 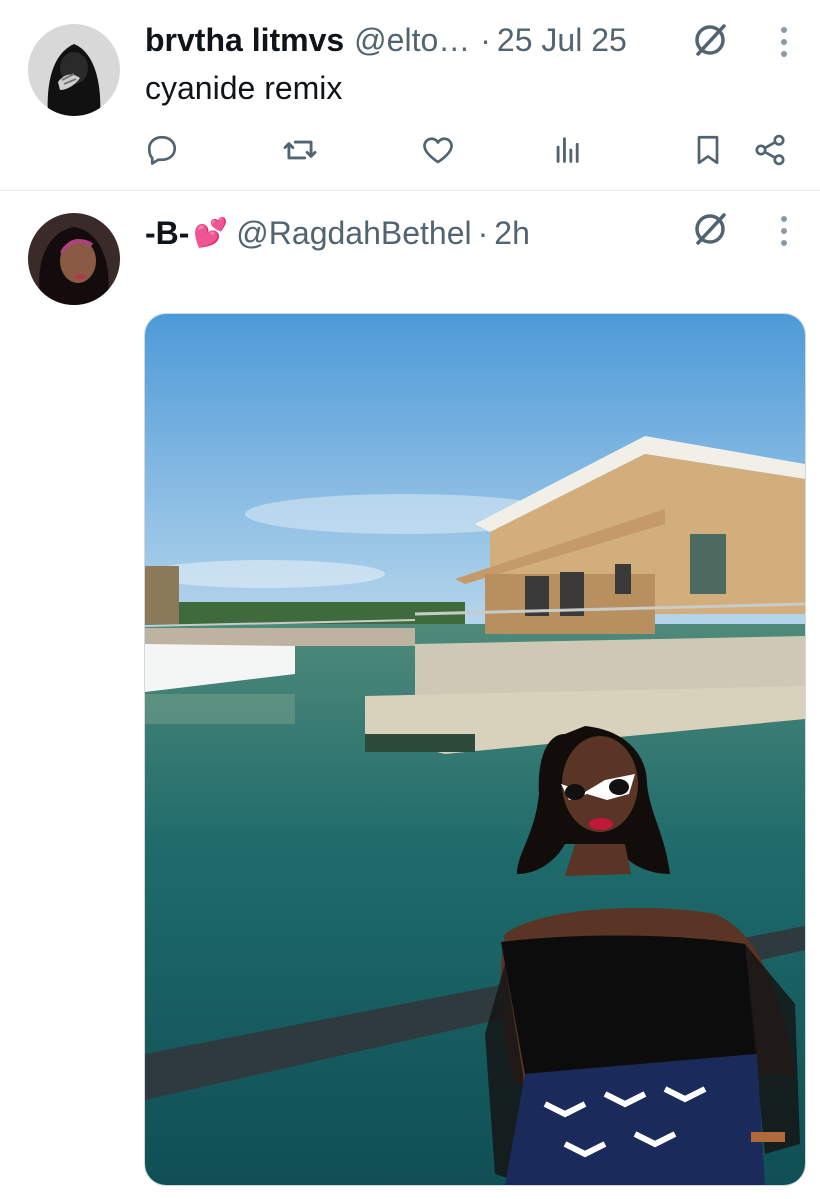 I want to click on retweet-button, so click(x=300, y=150).